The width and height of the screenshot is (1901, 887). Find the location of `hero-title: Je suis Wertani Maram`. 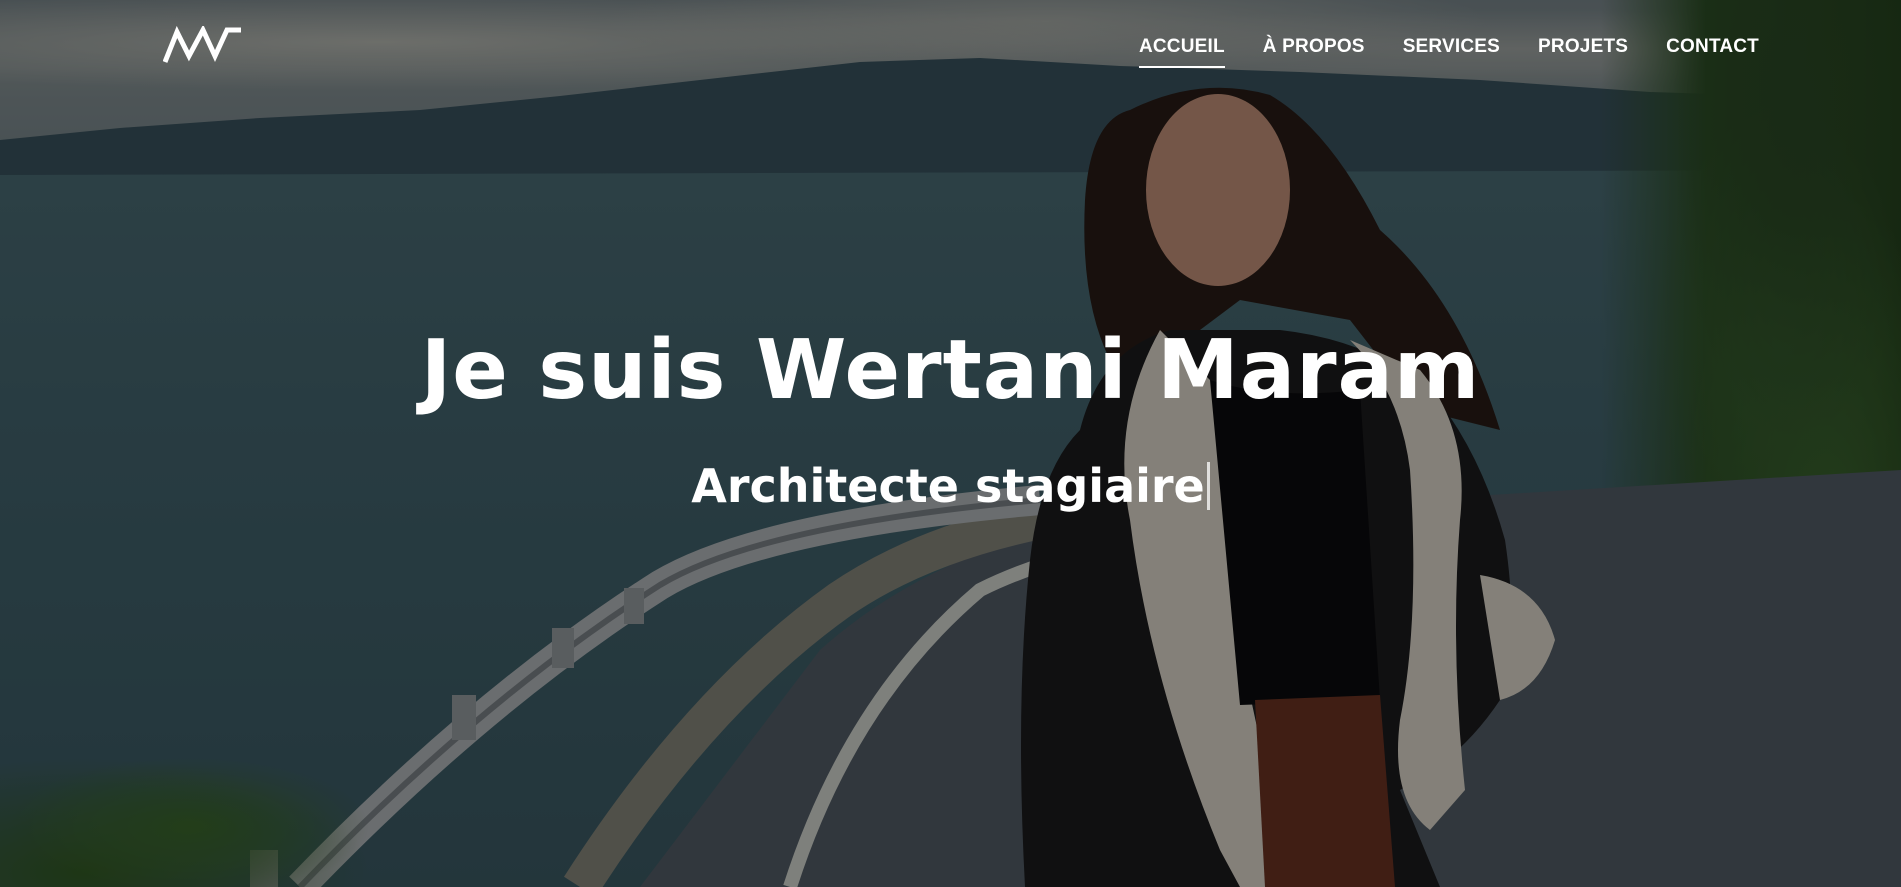

hero-title: Je suis Wertani Maram is located at coordinates (950, 370).